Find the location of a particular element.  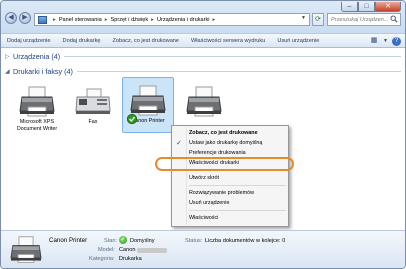

navigation-buttons: ◀ ▶ is located at coordinates (18, 18).